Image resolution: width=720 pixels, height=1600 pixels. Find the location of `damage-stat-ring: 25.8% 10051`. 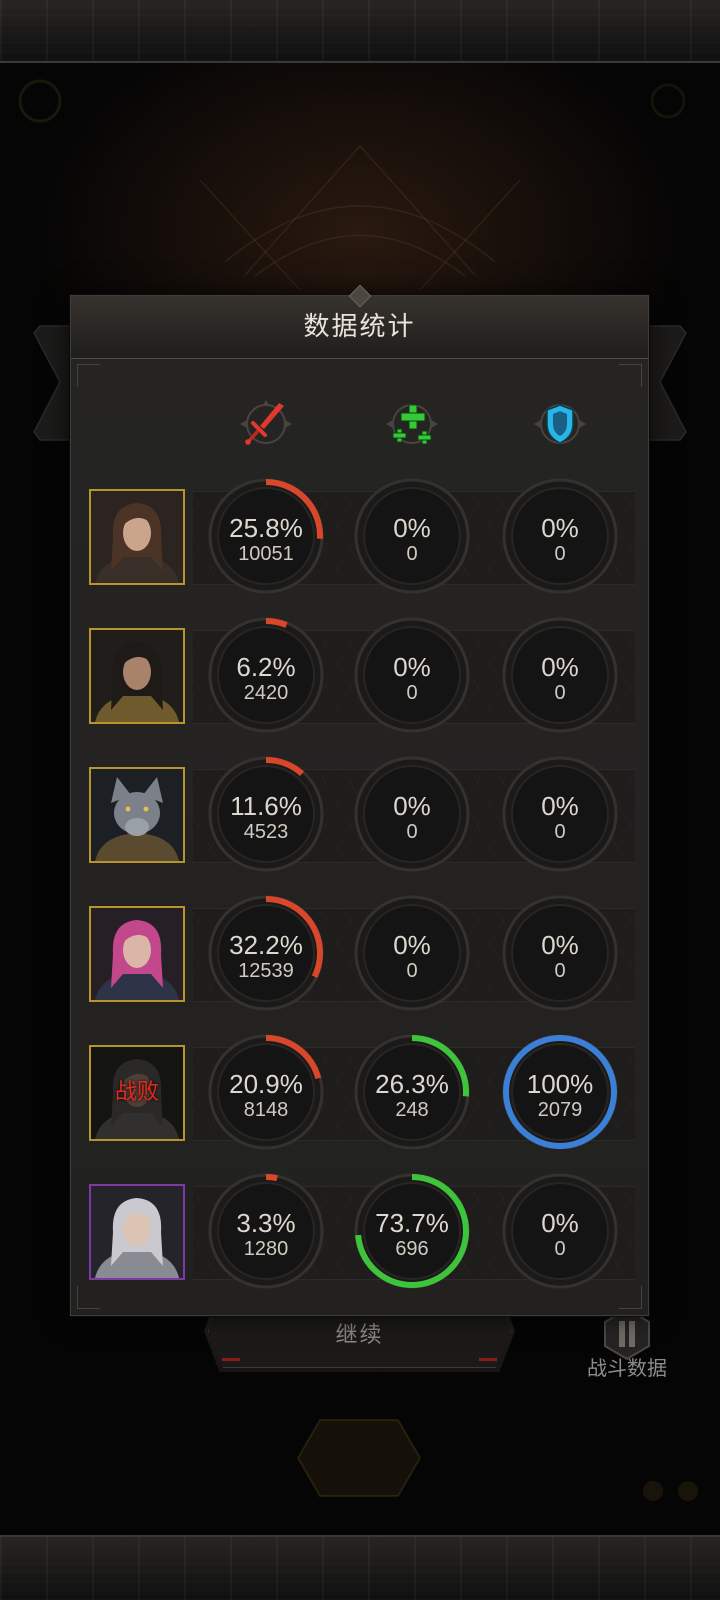

damage-stat-ring: 25.8% 10051 is located at coordinates (266, 536).